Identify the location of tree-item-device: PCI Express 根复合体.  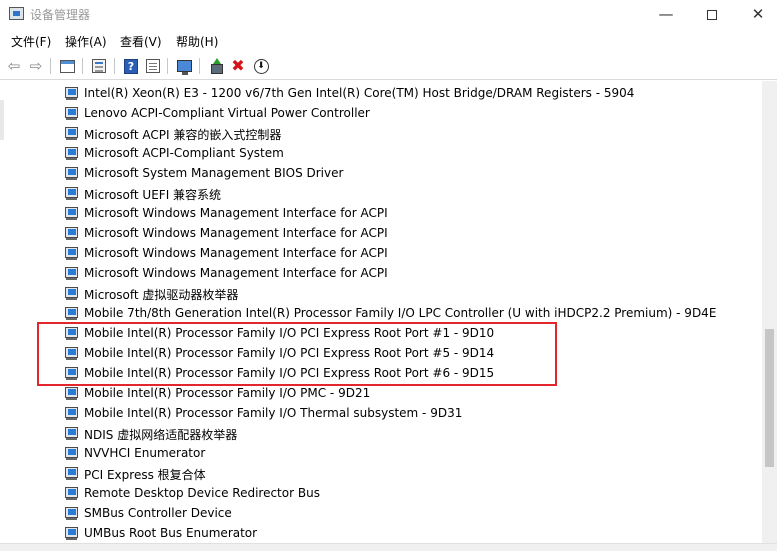
(381, 473).